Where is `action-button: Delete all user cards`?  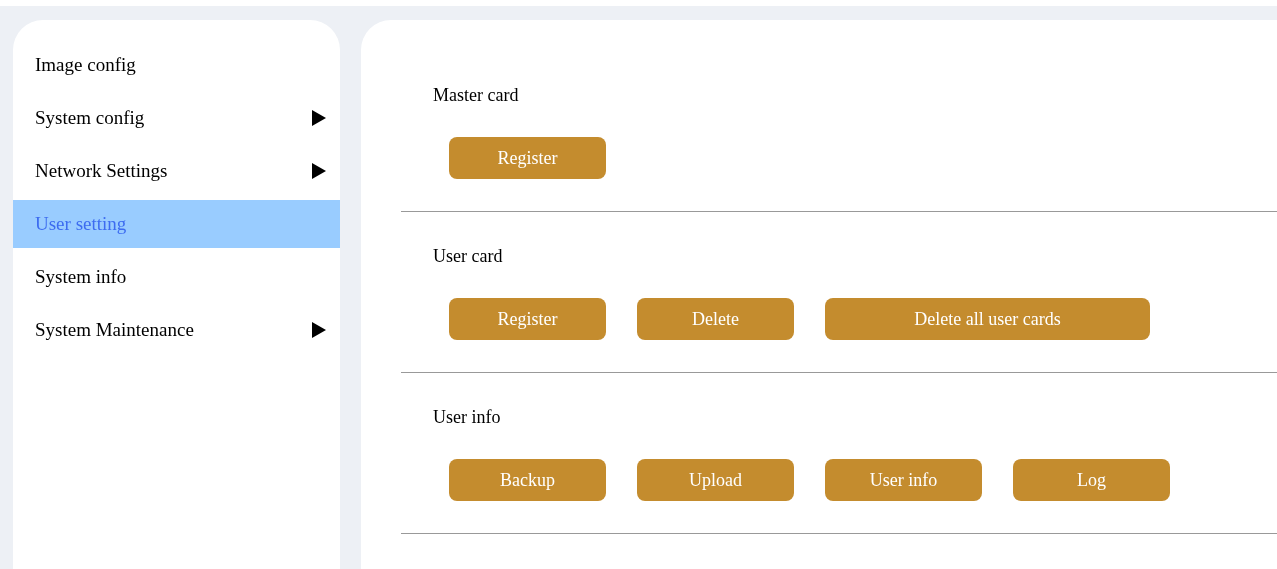
action-button: Delete all user cards is located at coordinates (987, 319).